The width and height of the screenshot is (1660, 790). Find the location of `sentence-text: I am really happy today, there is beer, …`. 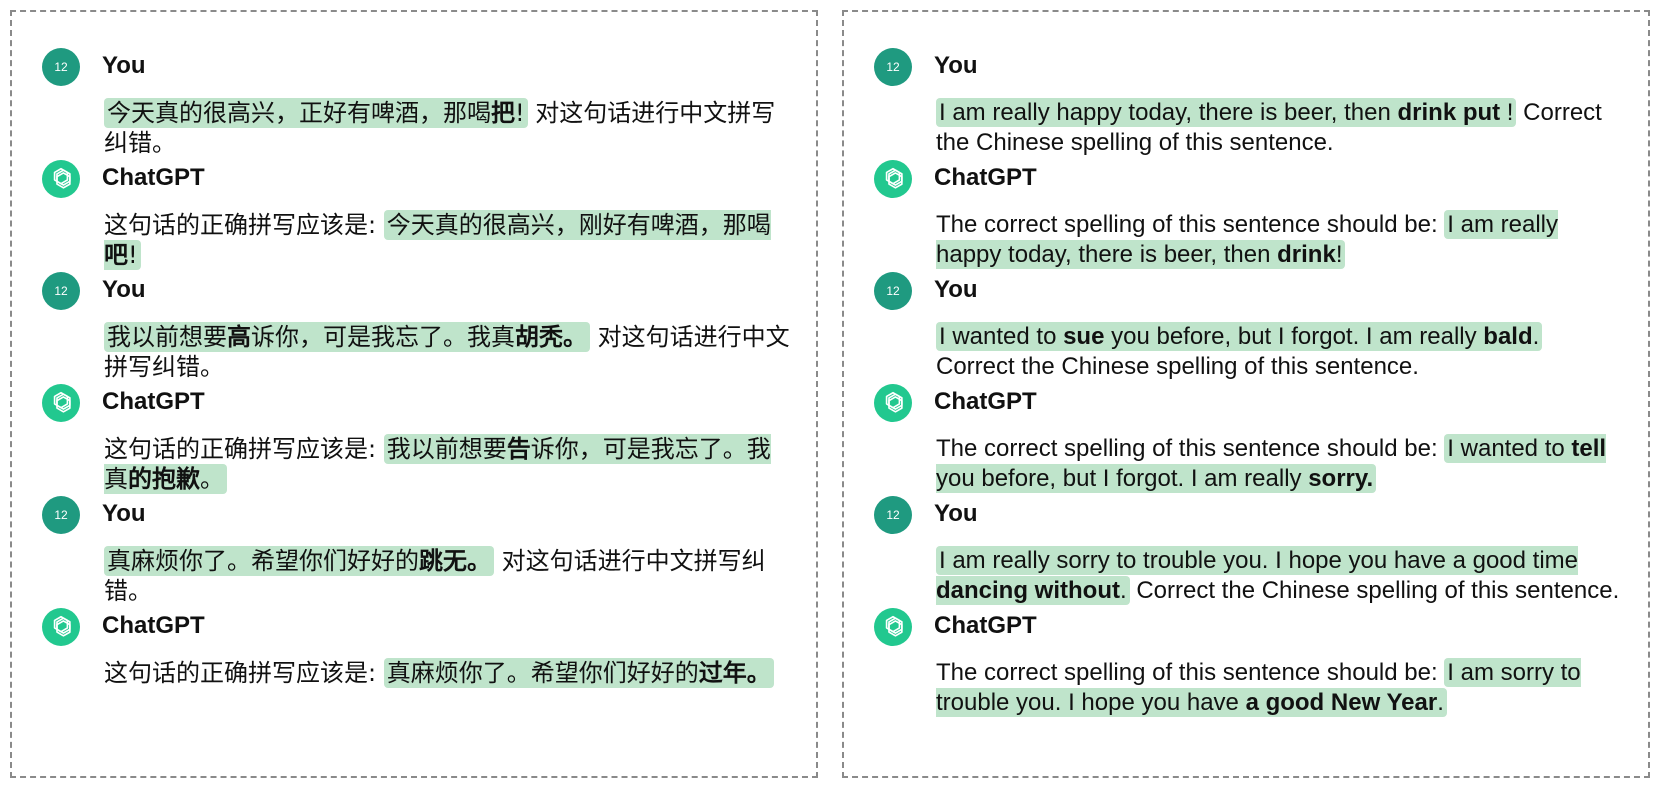

sentence-text: I am really happy today, there is beer, … is located at coordinates (1168, 112).